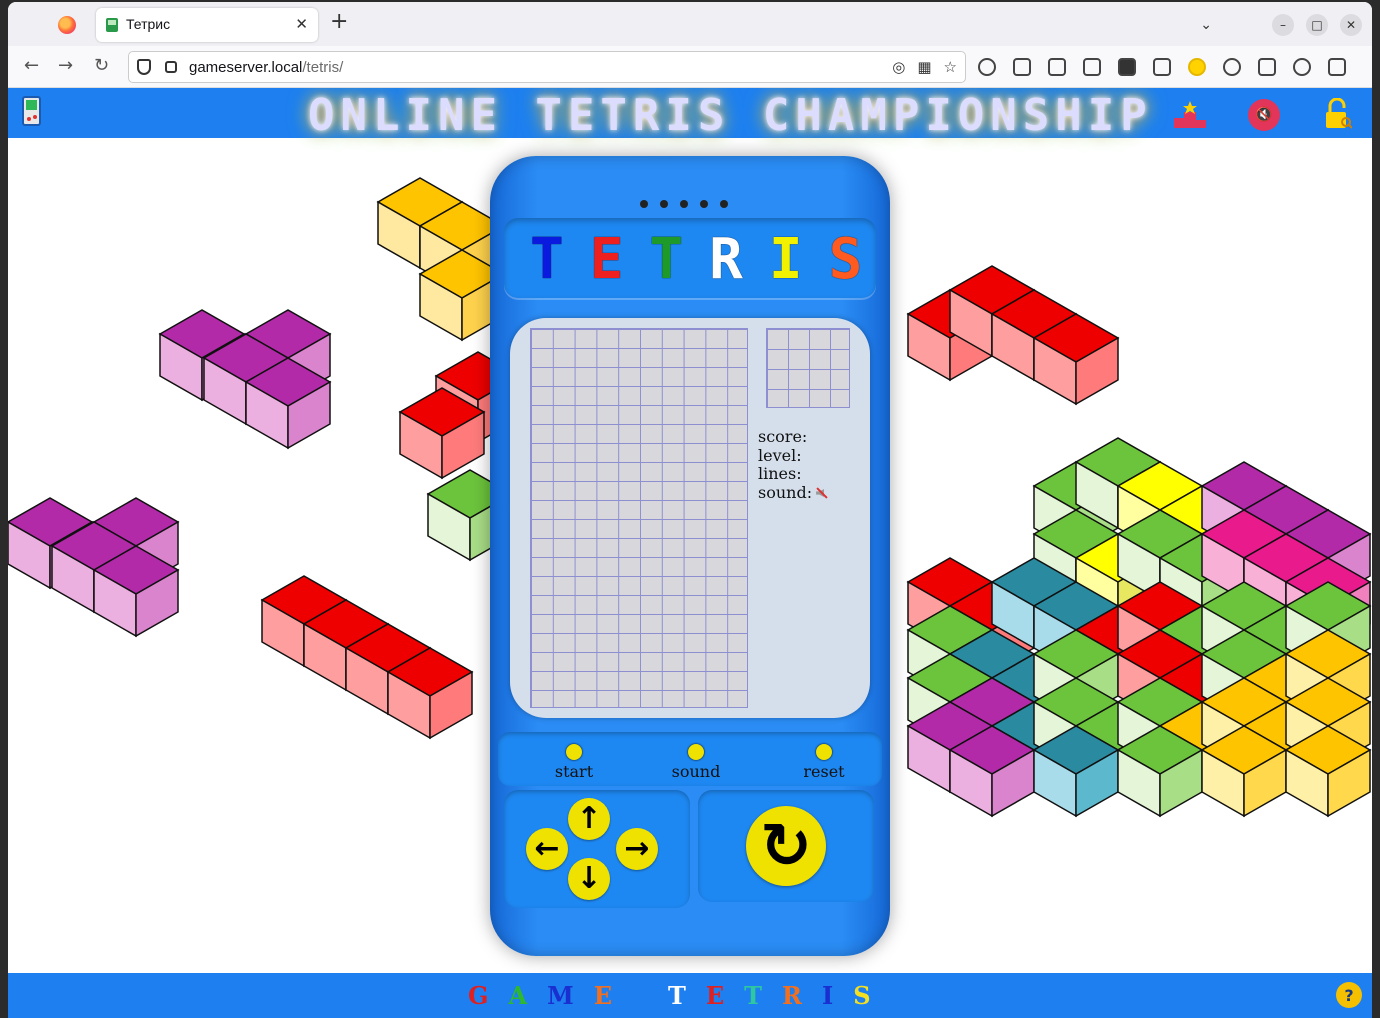 Image resolution: width=1380 pixels, height=1018 pixels. Describe the element at coordinates (589, 819) in the screenshot. I see `arrow-up-button: ↑` at that location.